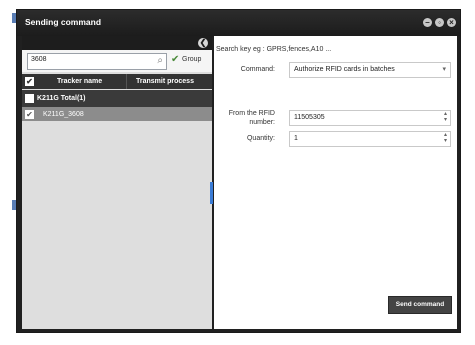 This screenshot has height=345, width=475. I want to click on quantity-field: 1 ▴ ▾, so click(370, 139).